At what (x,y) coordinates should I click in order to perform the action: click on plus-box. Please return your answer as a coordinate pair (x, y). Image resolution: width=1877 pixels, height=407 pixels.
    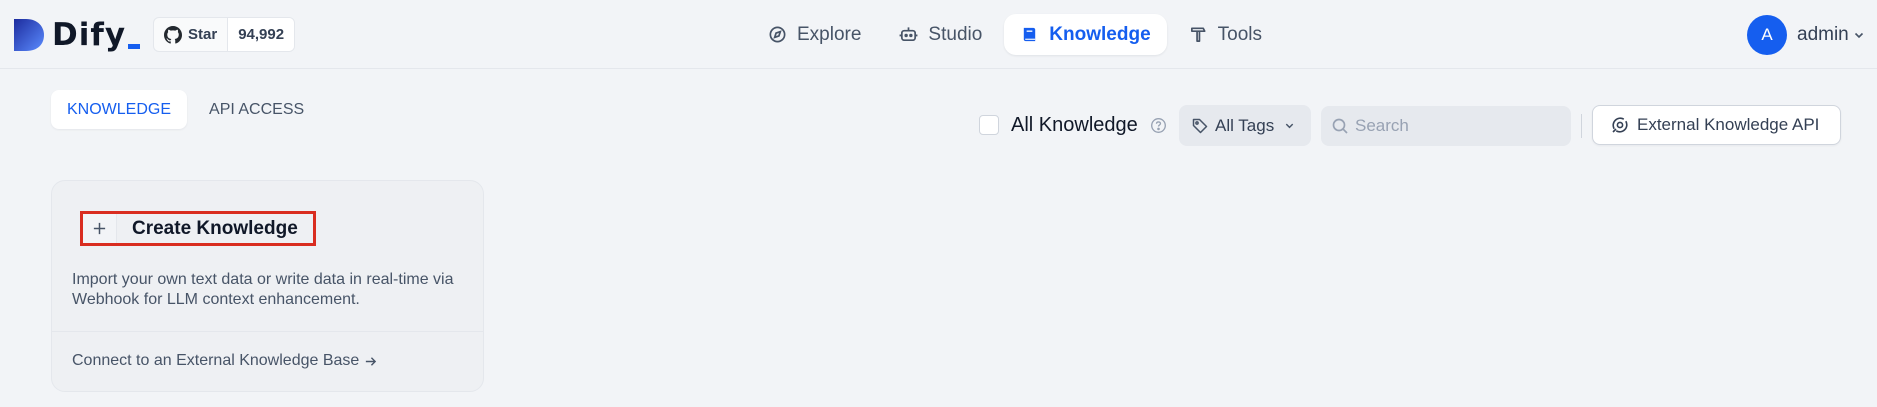
    Looking at the image, I should click on (100, 228).